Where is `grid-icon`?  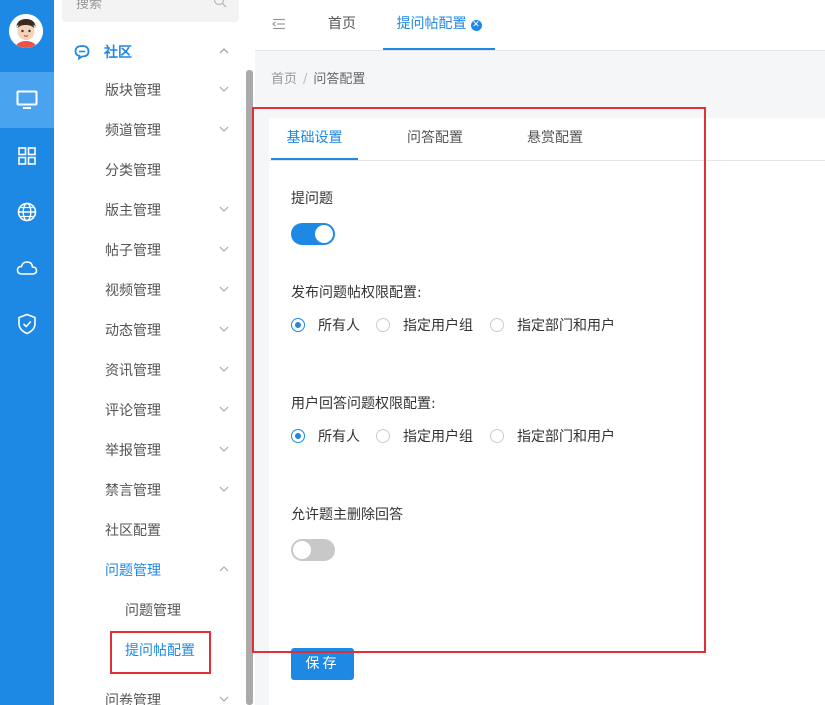
grid-icon is located at coordinates (27, 156).